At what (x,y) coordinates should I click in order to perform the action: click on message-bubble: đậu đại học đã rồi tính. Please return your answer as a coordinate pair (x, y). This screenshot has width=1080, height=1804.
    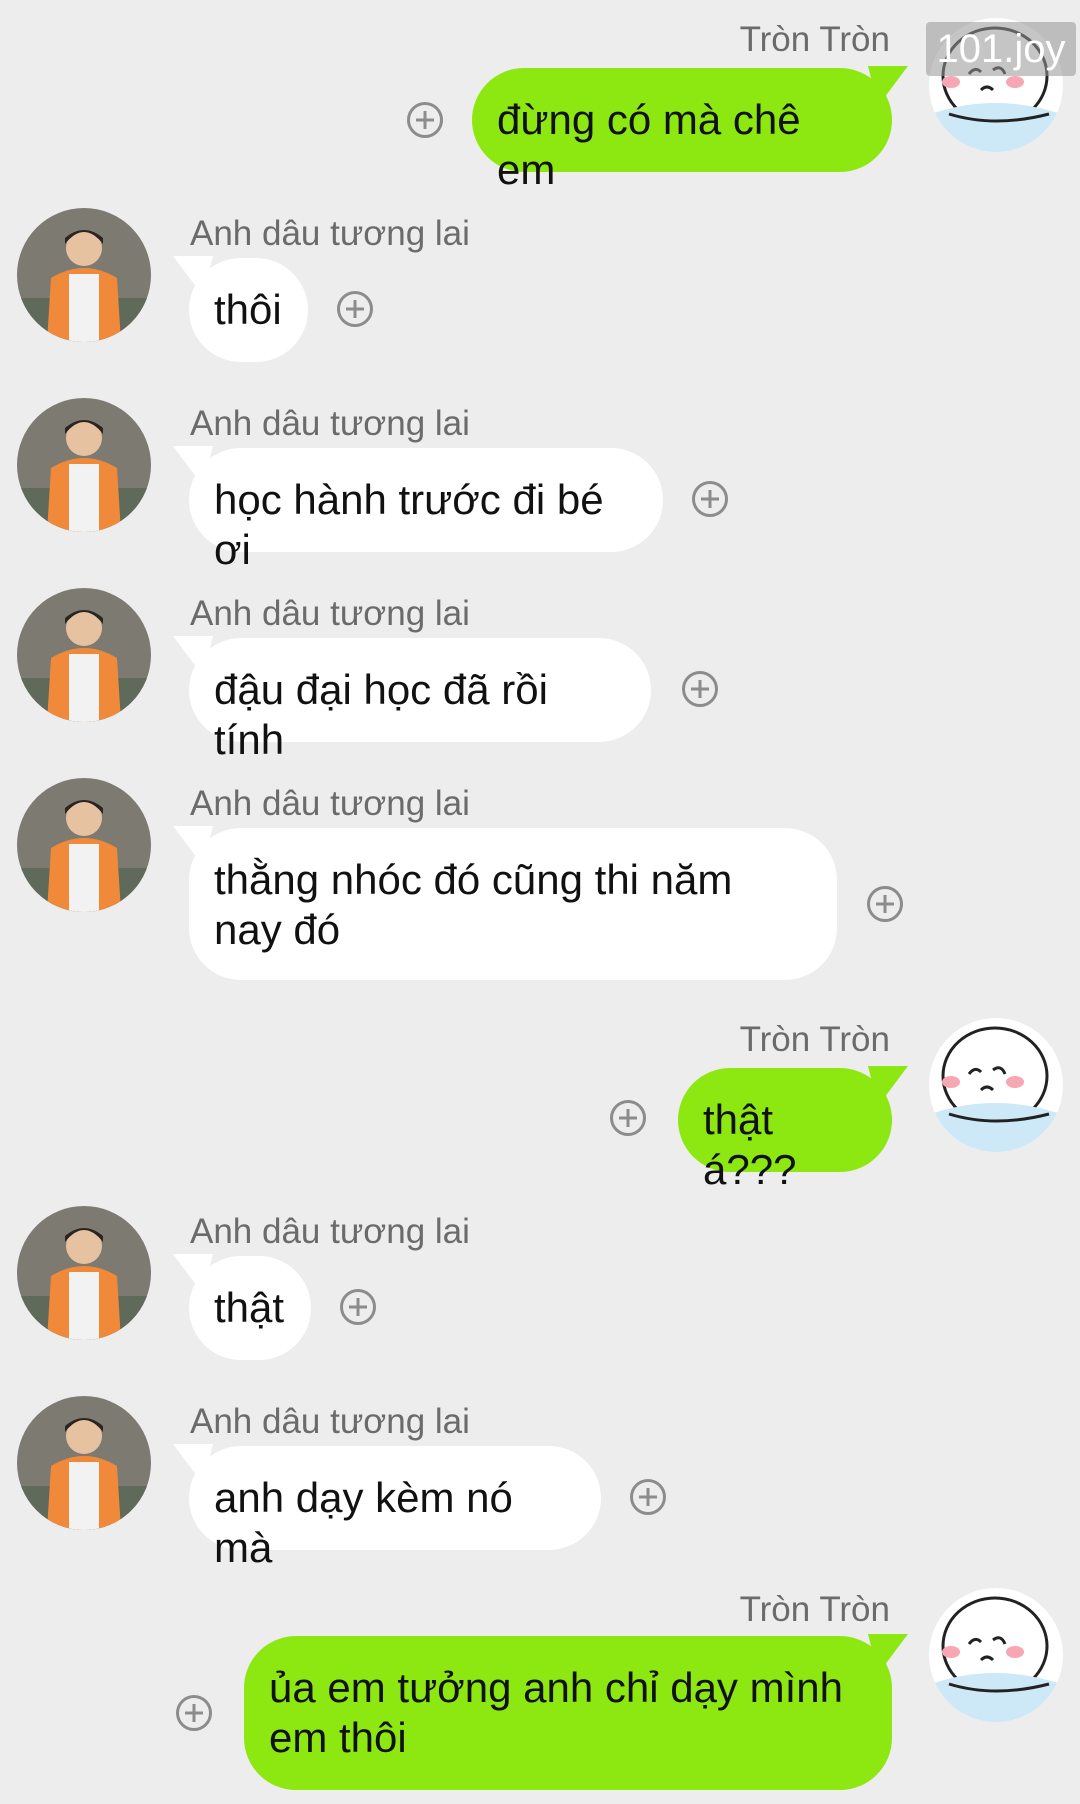
    Looking at the image, I should click on (412, 699).